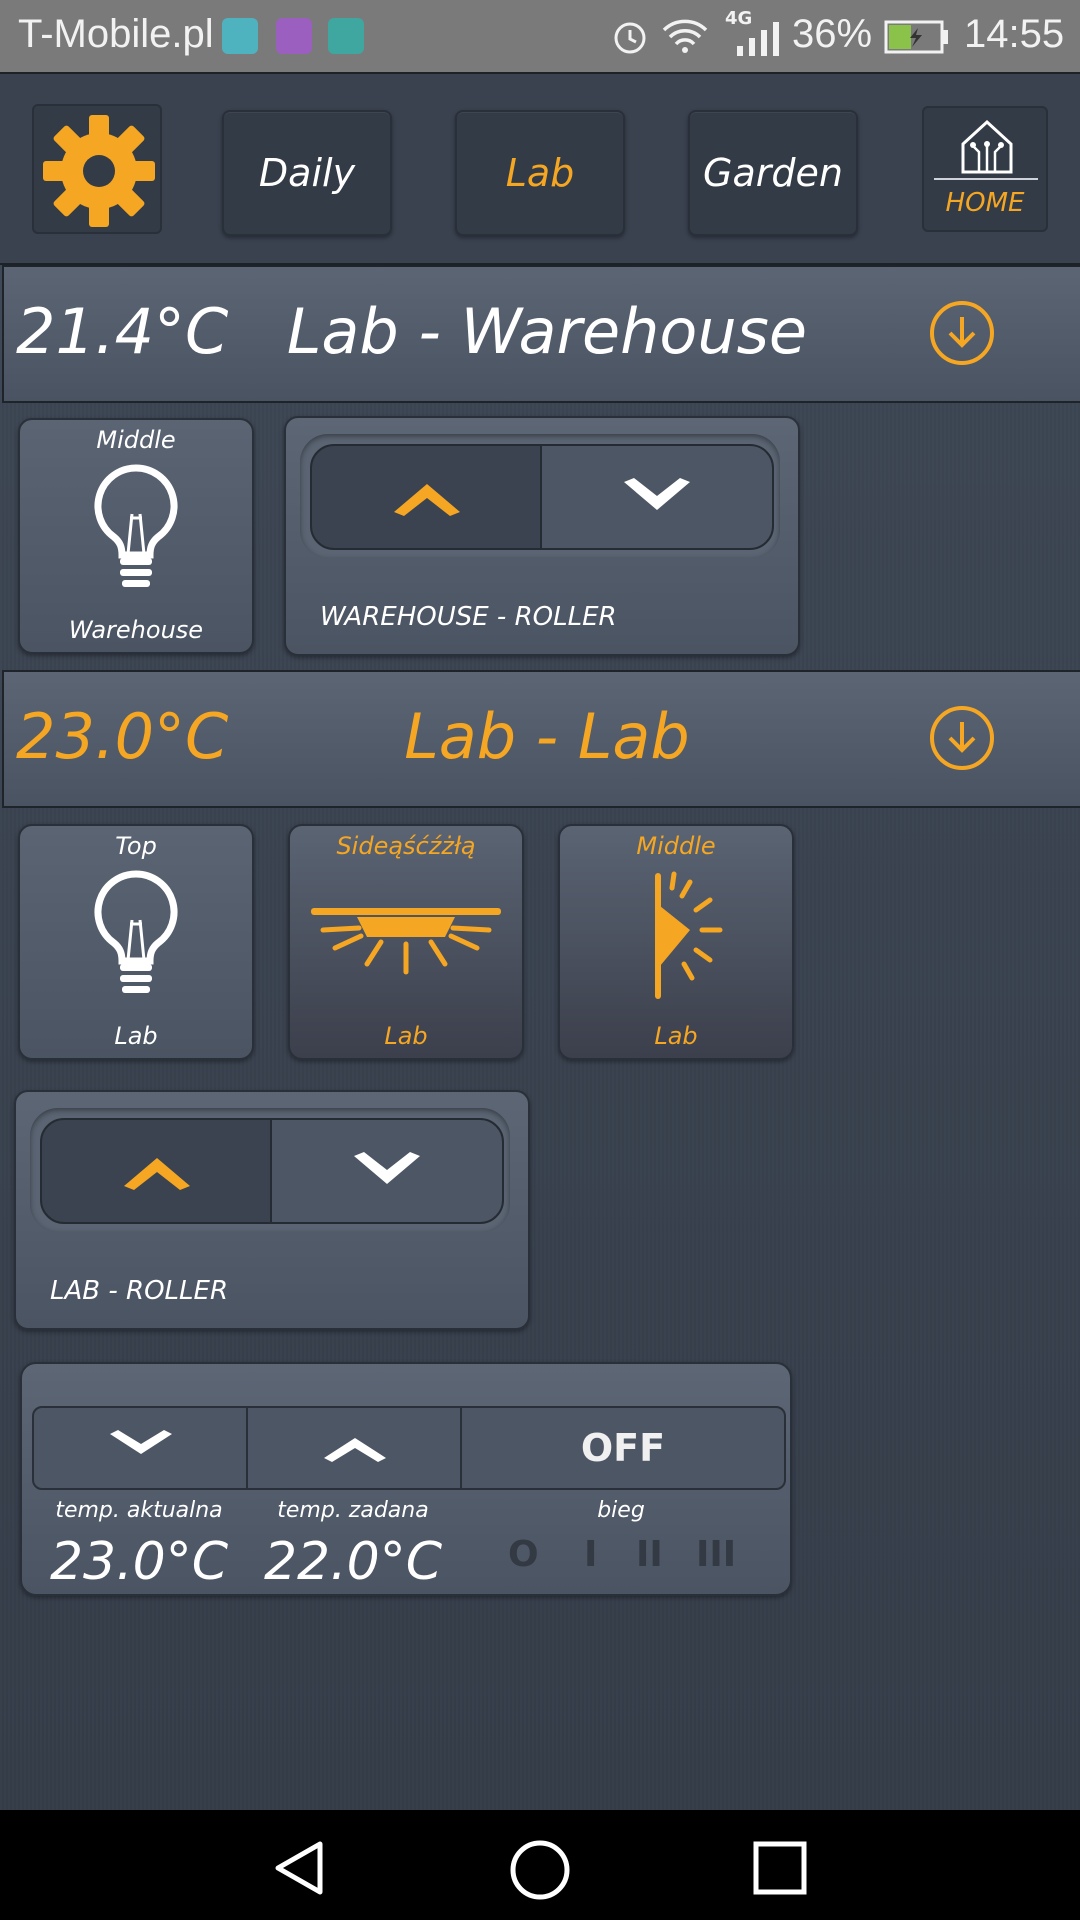  I want to click on top-navigation: Daily Lab Garden HOME, so click(540, 168).